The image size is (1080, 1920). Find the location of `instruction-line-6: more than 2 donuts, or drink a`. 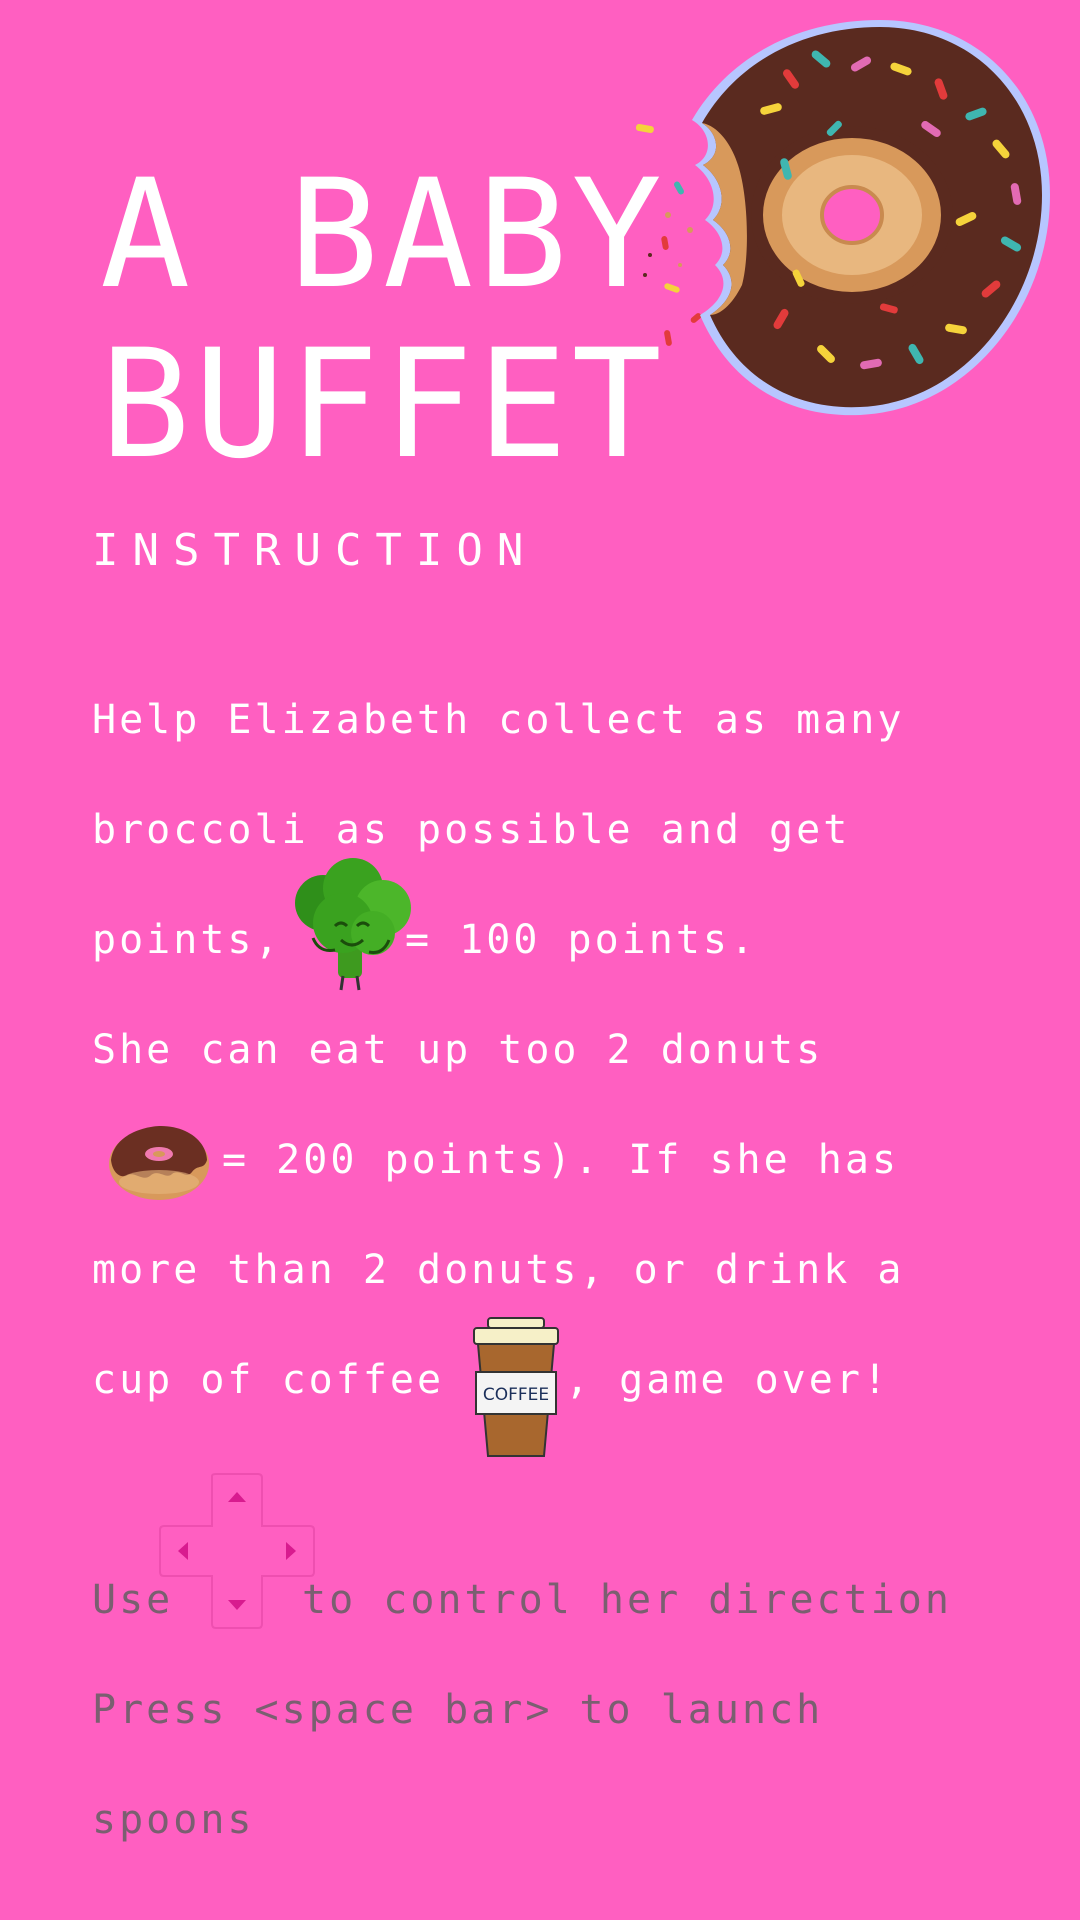

instruction-line-6: more than 2 donuts, or drink a is located at coordinates (498, 1270).